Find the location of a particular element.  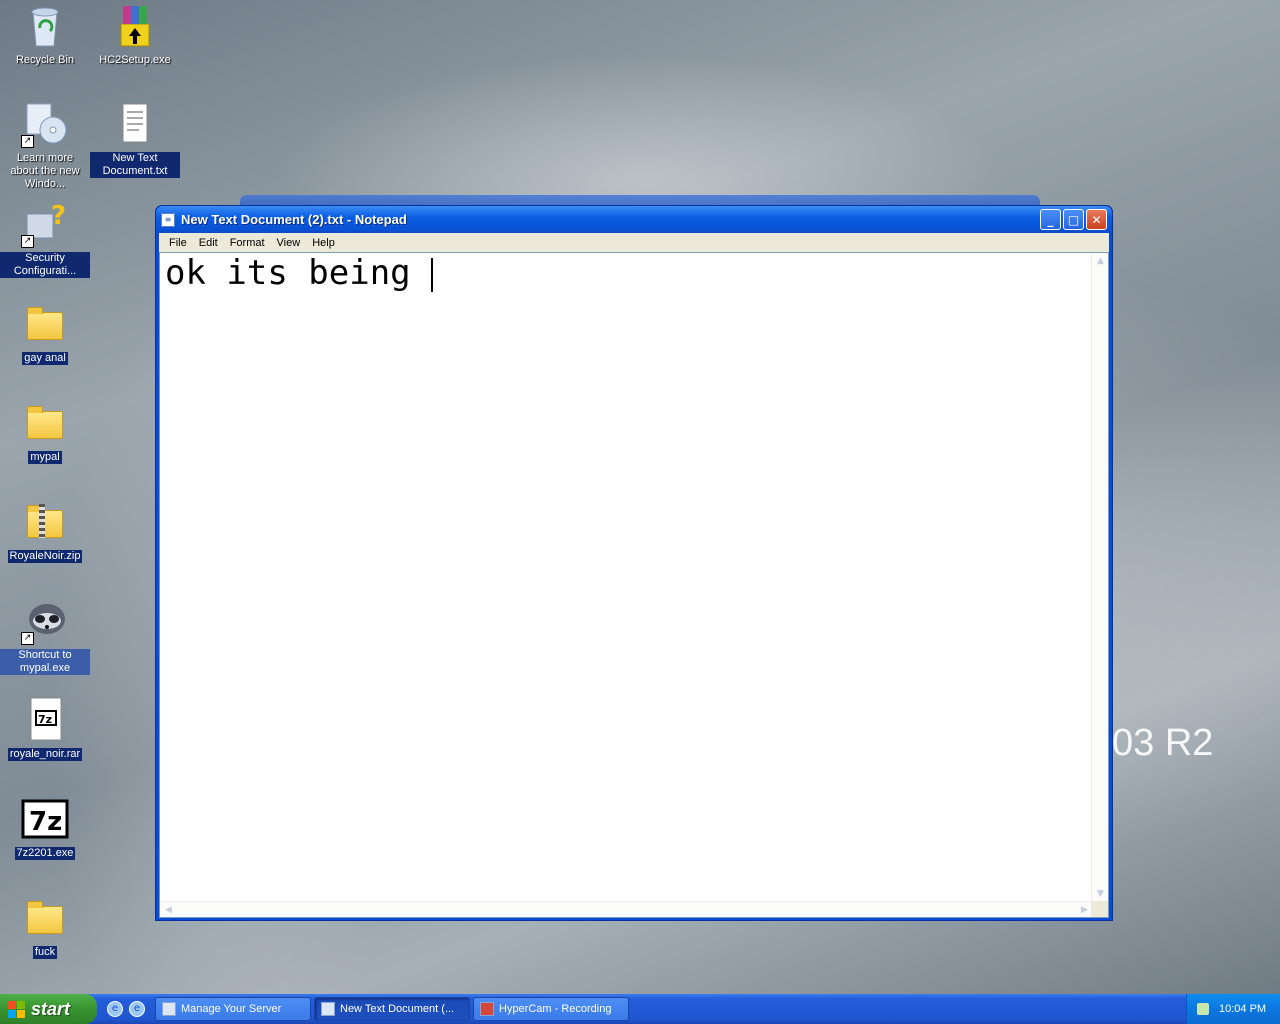

editor-text: ok its being is located at coordinates (299, 273).